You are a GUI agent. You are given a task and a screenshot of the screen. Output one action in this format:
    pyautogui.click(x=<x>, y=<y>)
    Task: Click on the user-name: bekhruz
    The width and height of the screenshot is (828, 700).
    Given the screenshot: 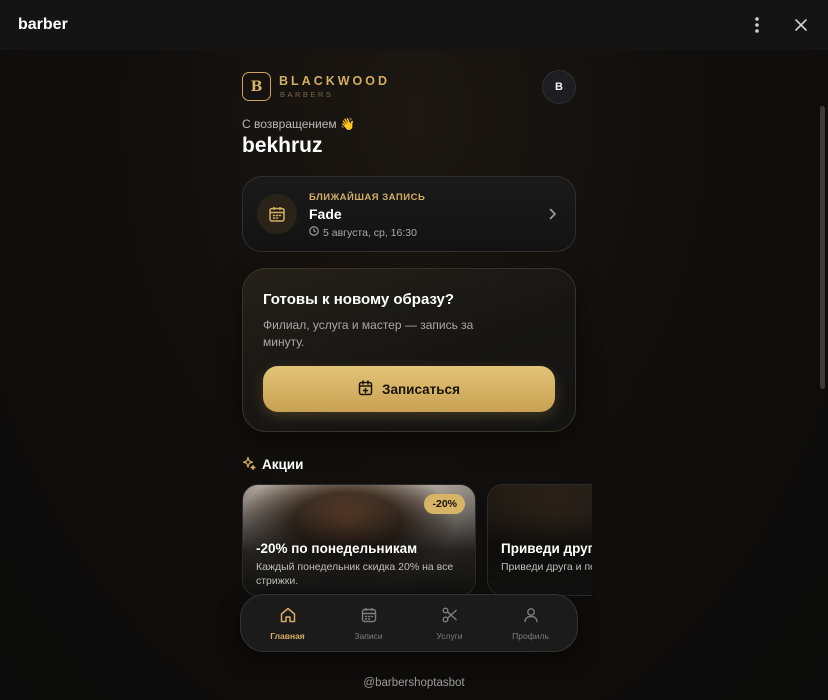 What is the action you would take?
    pyautogui.click(x=282, y=145)
    